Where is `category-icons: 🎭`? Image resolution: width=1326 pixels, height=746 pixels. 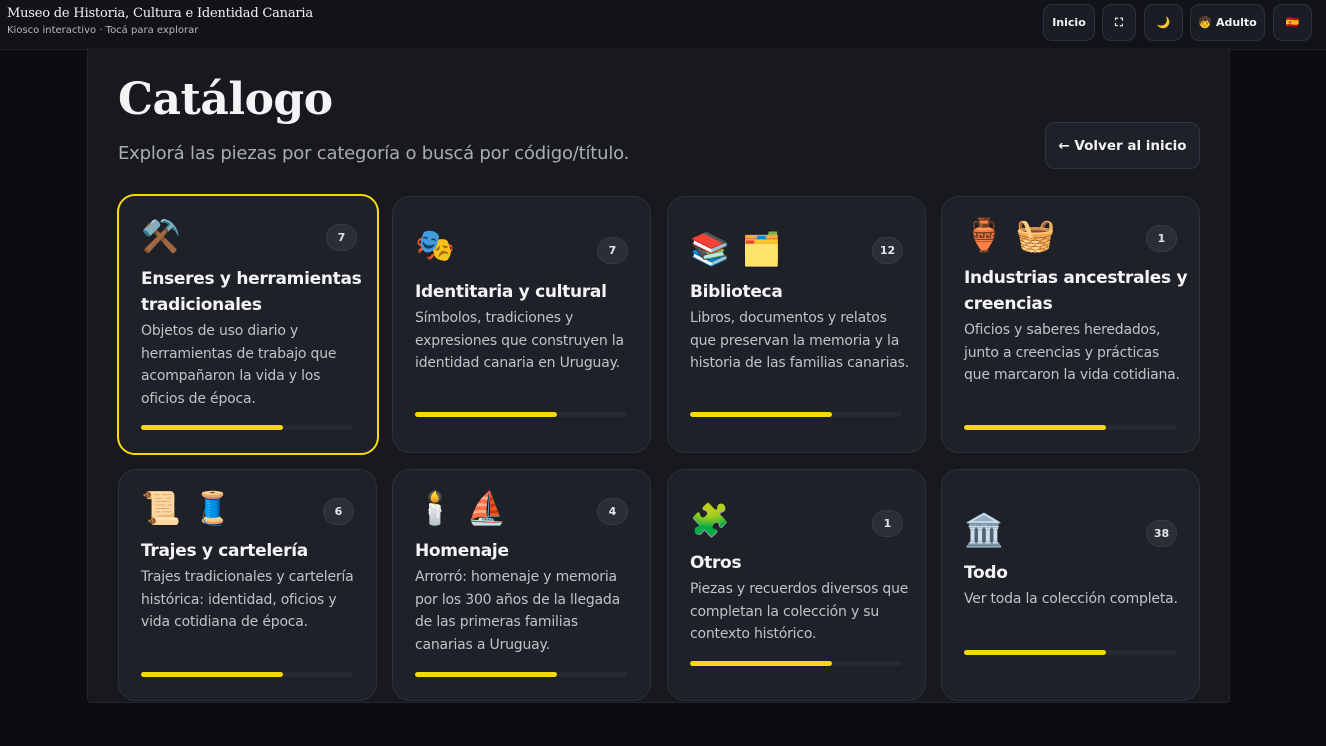
category-icons: 🎭 is located at coordinates (435, 245).